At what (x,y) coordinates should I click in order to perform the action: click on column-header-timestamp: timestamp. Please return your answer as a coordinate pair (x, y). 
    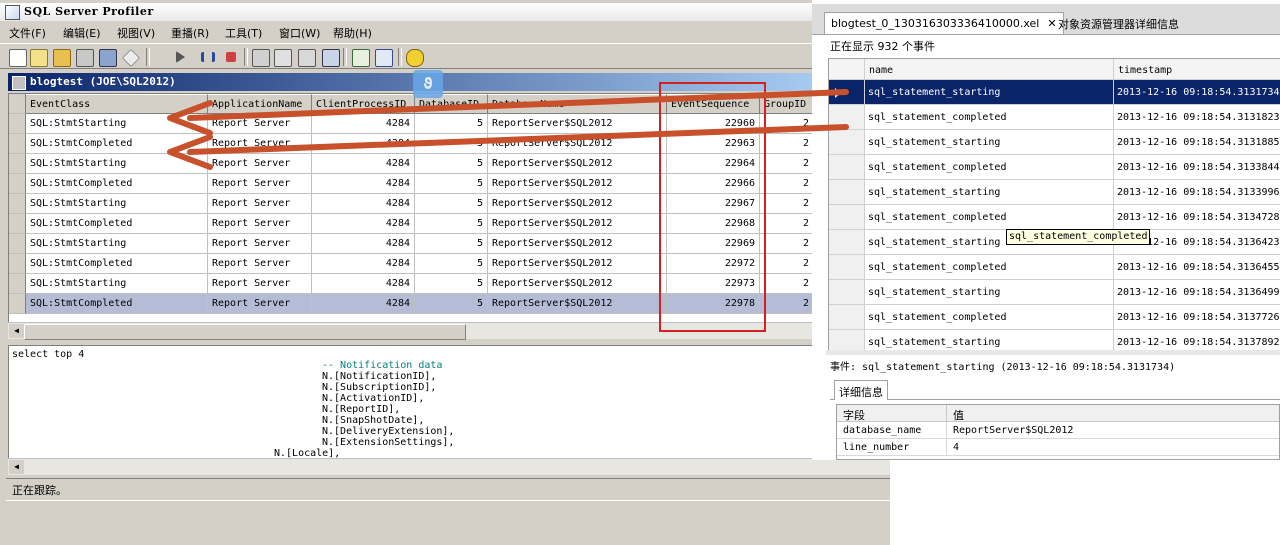
    Looking at the image, I should click on (1197, 69).